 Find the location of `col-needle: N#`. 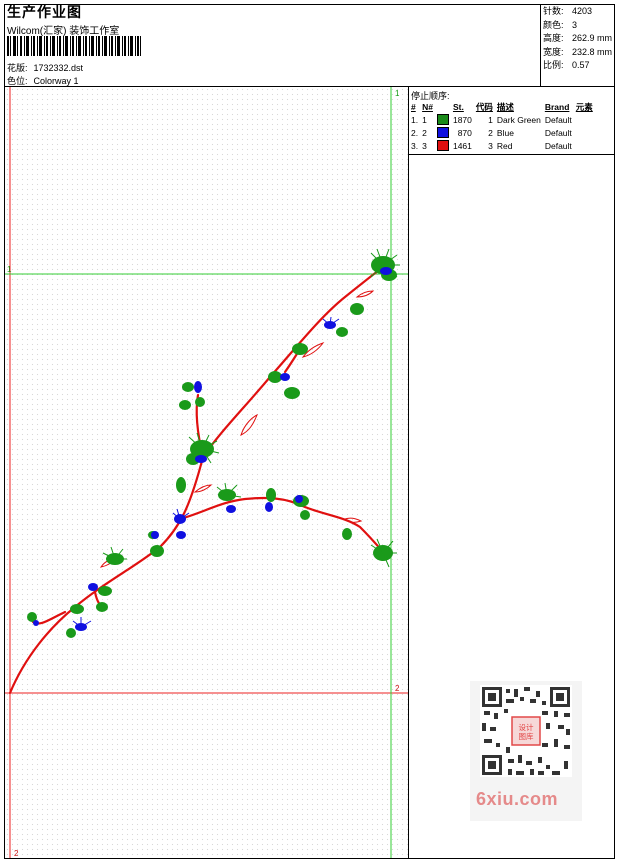

col-needle: N# is located at coordinates (427, 106).